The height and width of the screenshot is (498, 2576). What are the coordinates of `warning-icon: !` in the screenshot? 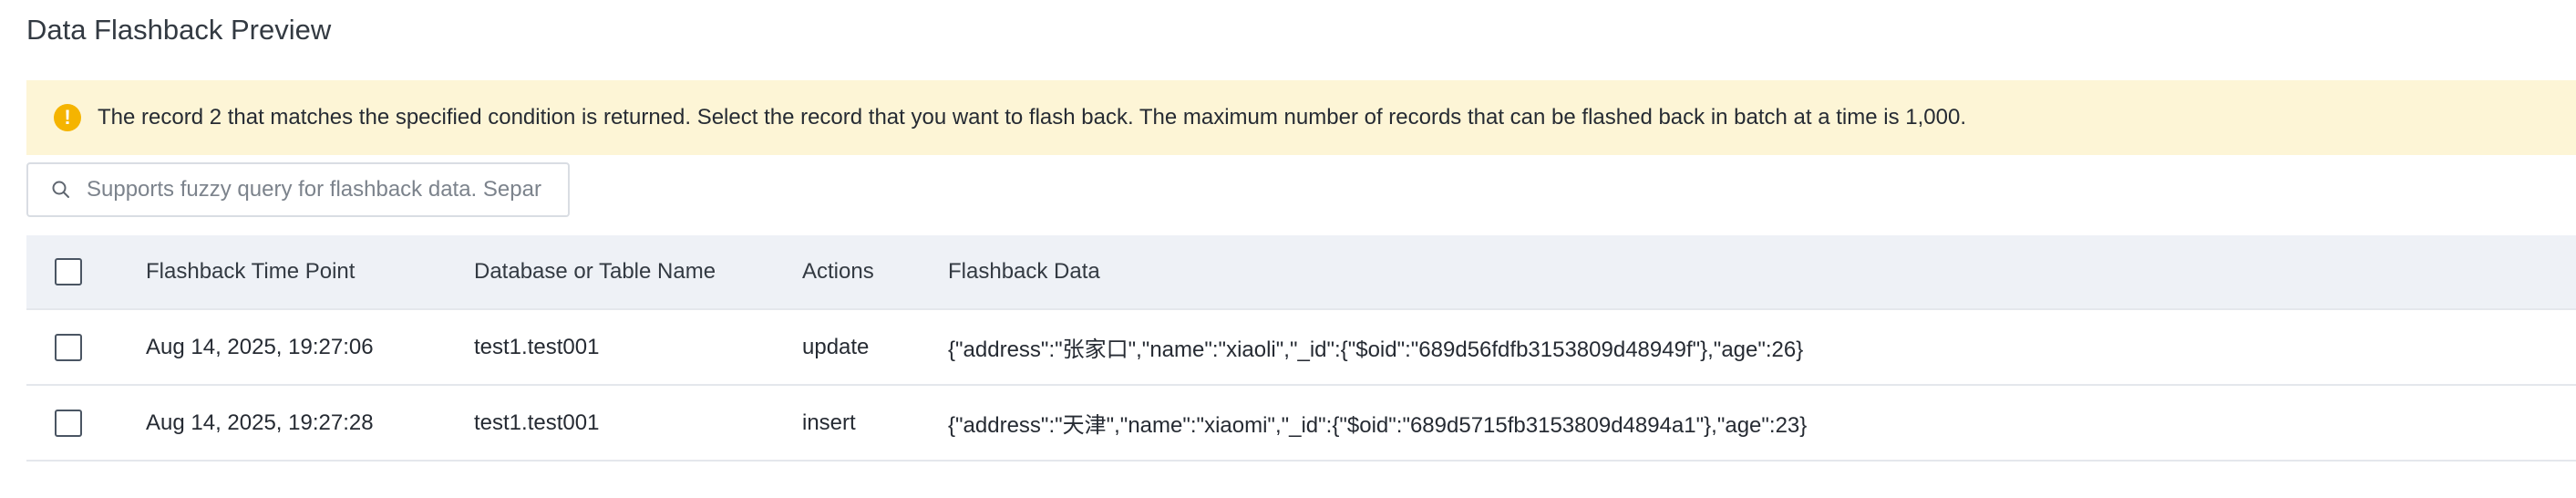 It's located at (67, 117).